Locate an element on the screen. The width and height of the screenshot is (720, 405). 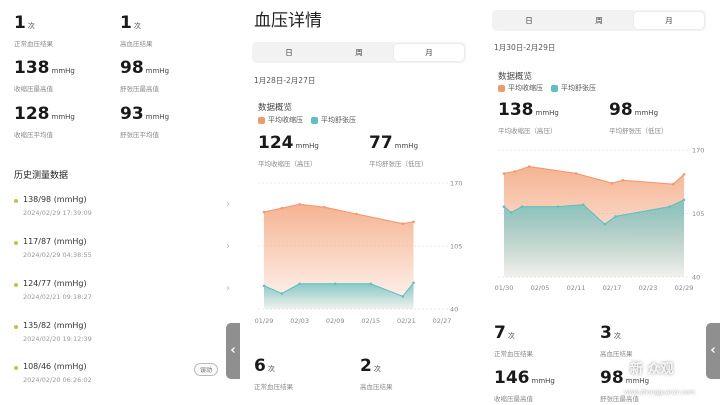
x-tick-label: 02/29 is located at coordinates (684, 288).